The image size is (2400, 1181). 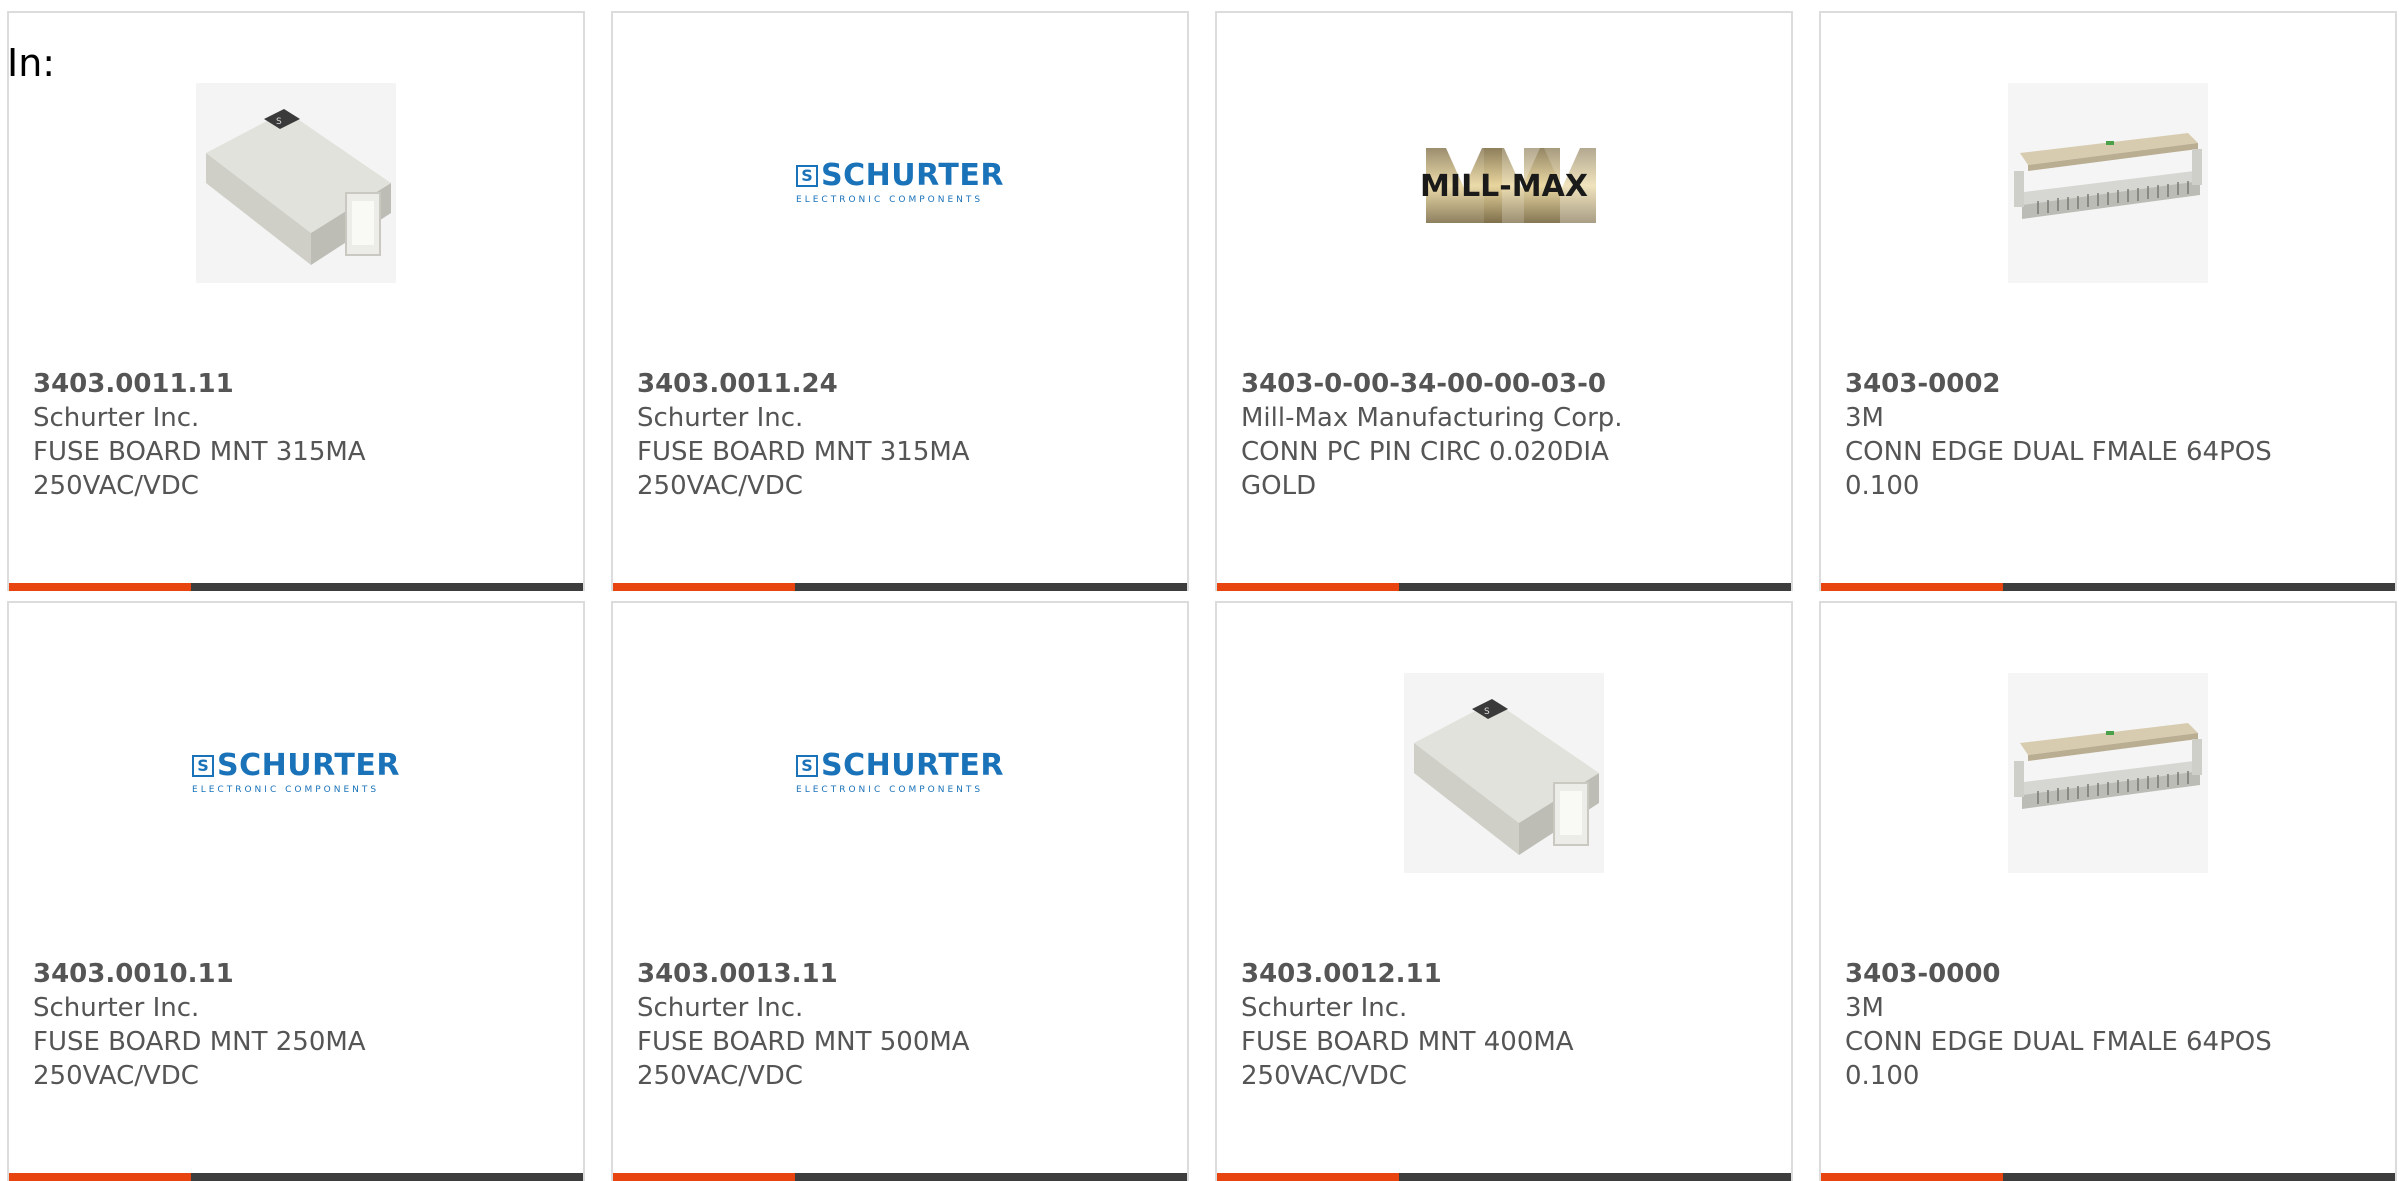 I want to click on part-number: 3403.0011.24, so click(x=906, y=384).